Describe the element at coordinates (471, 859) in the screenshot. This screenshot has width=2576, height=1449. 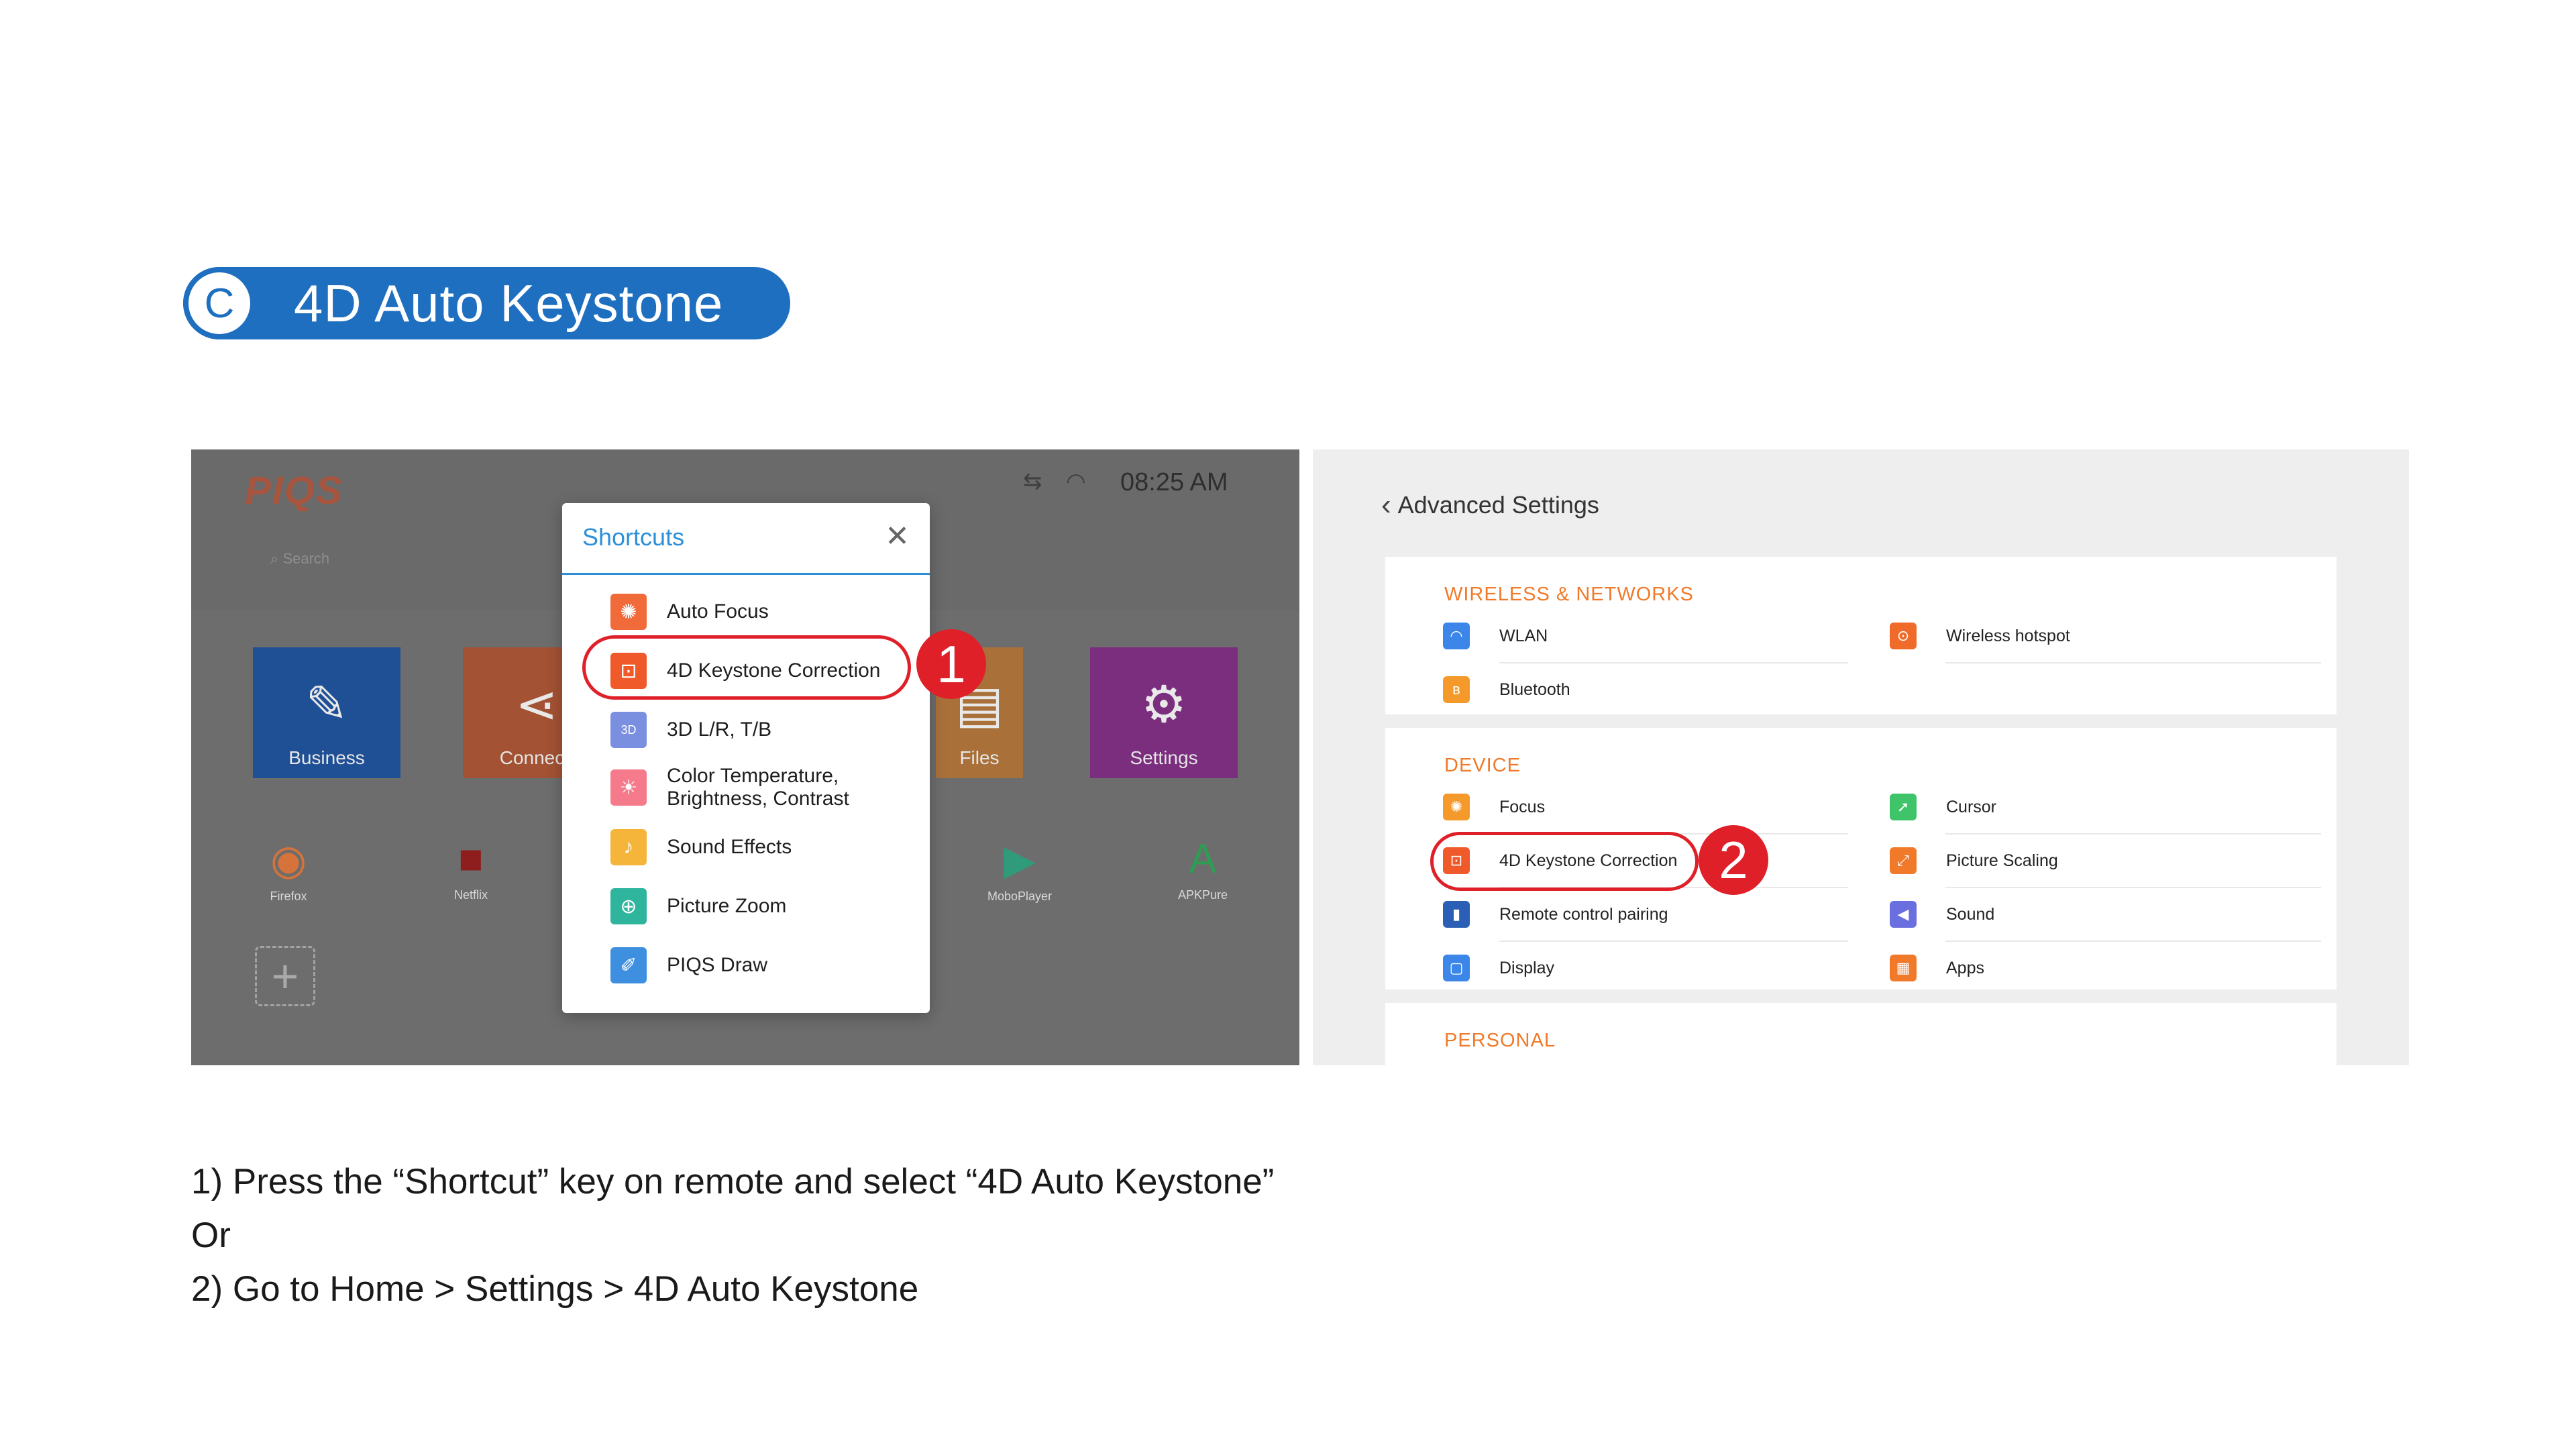
I see `netflix-icon: ■` at that location.